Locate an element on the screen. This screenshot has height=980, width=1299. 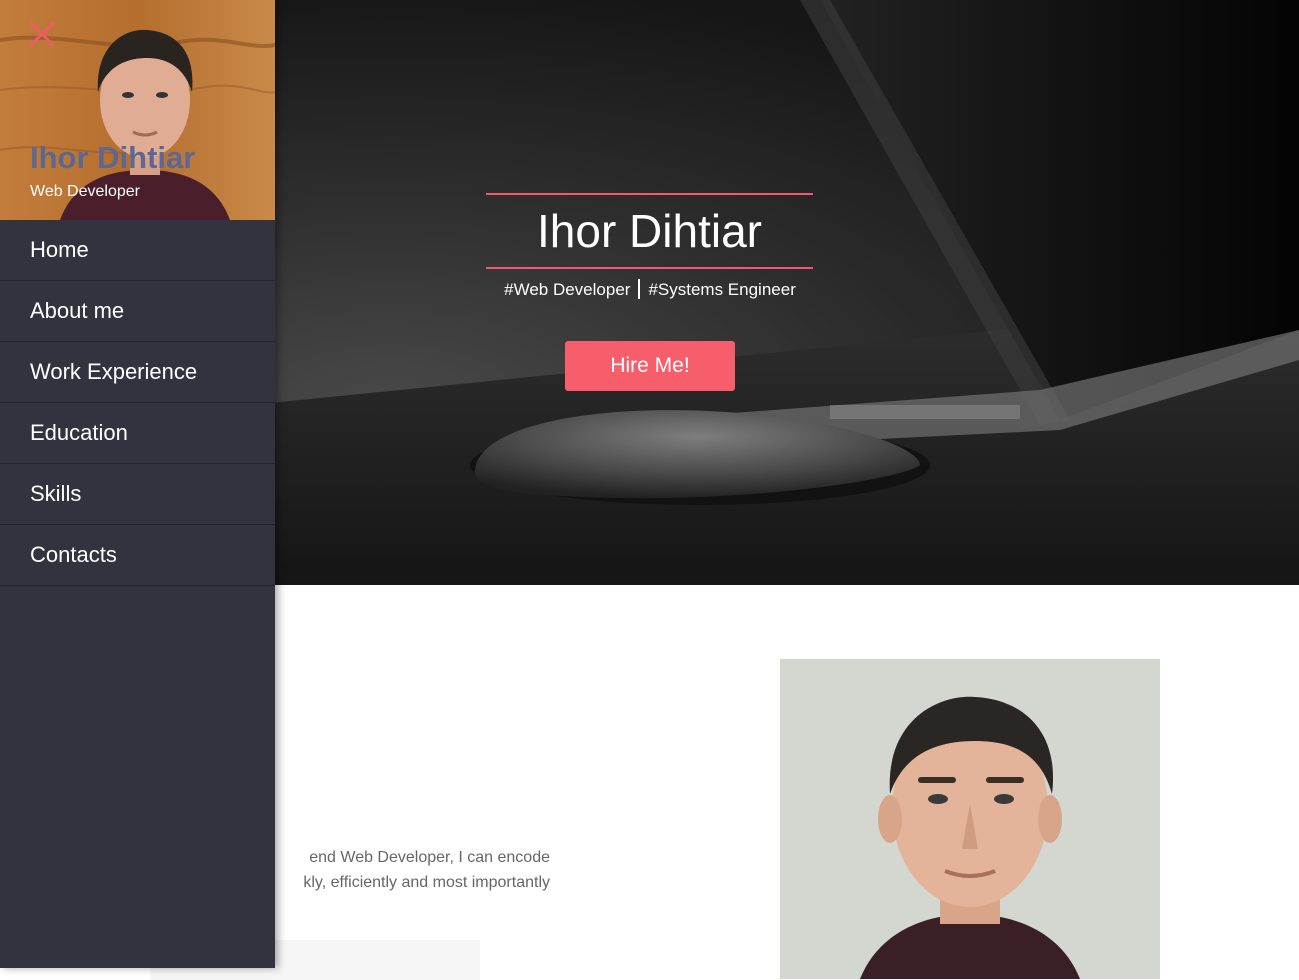
nav-item-home: Home is located at coordinates (137, 250).